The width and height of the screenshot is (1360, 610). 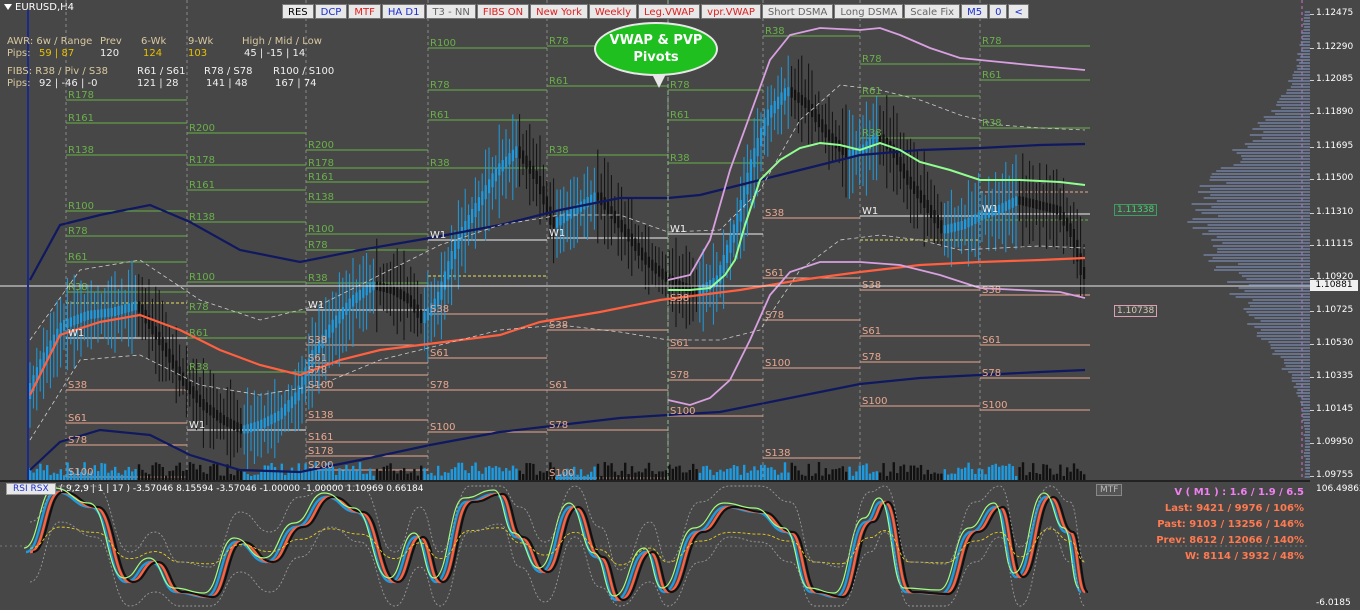 What do you see at coordinates (110, 53) in the screenshot?
I see `prev-value: 120` at bounding box center [110, 53].